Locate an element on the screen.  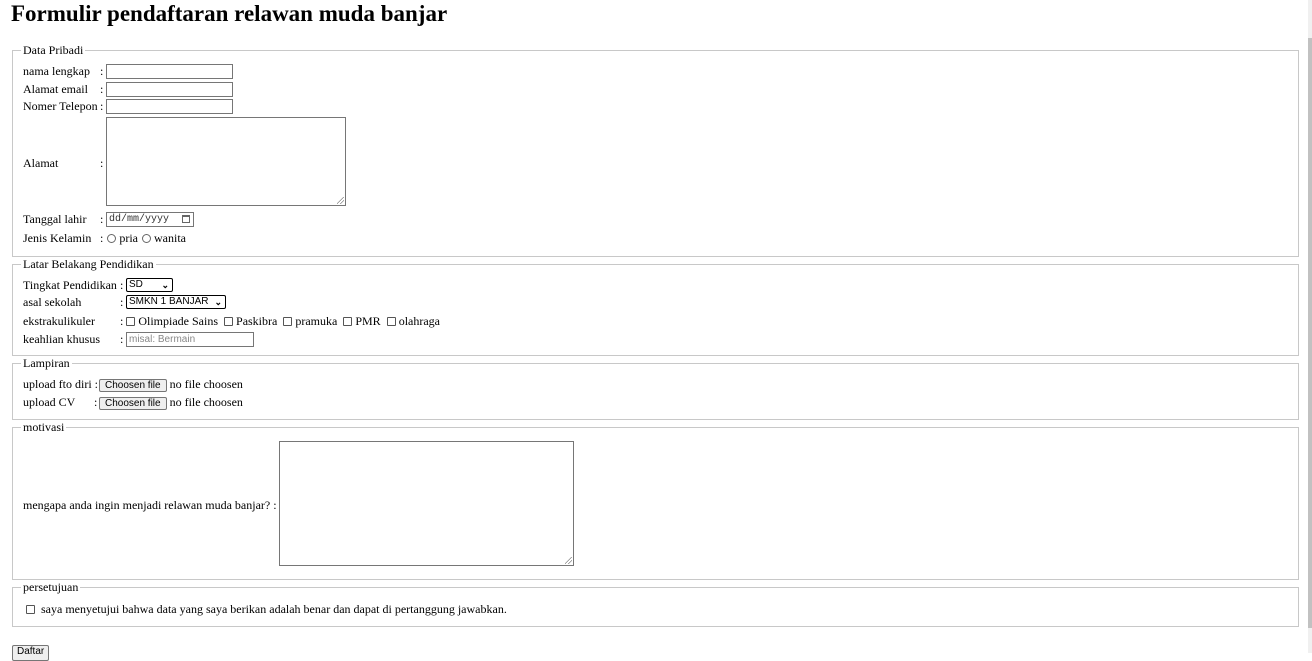
selected-value: SMKN 1 BANJAR is located at coordinates (169, 301).